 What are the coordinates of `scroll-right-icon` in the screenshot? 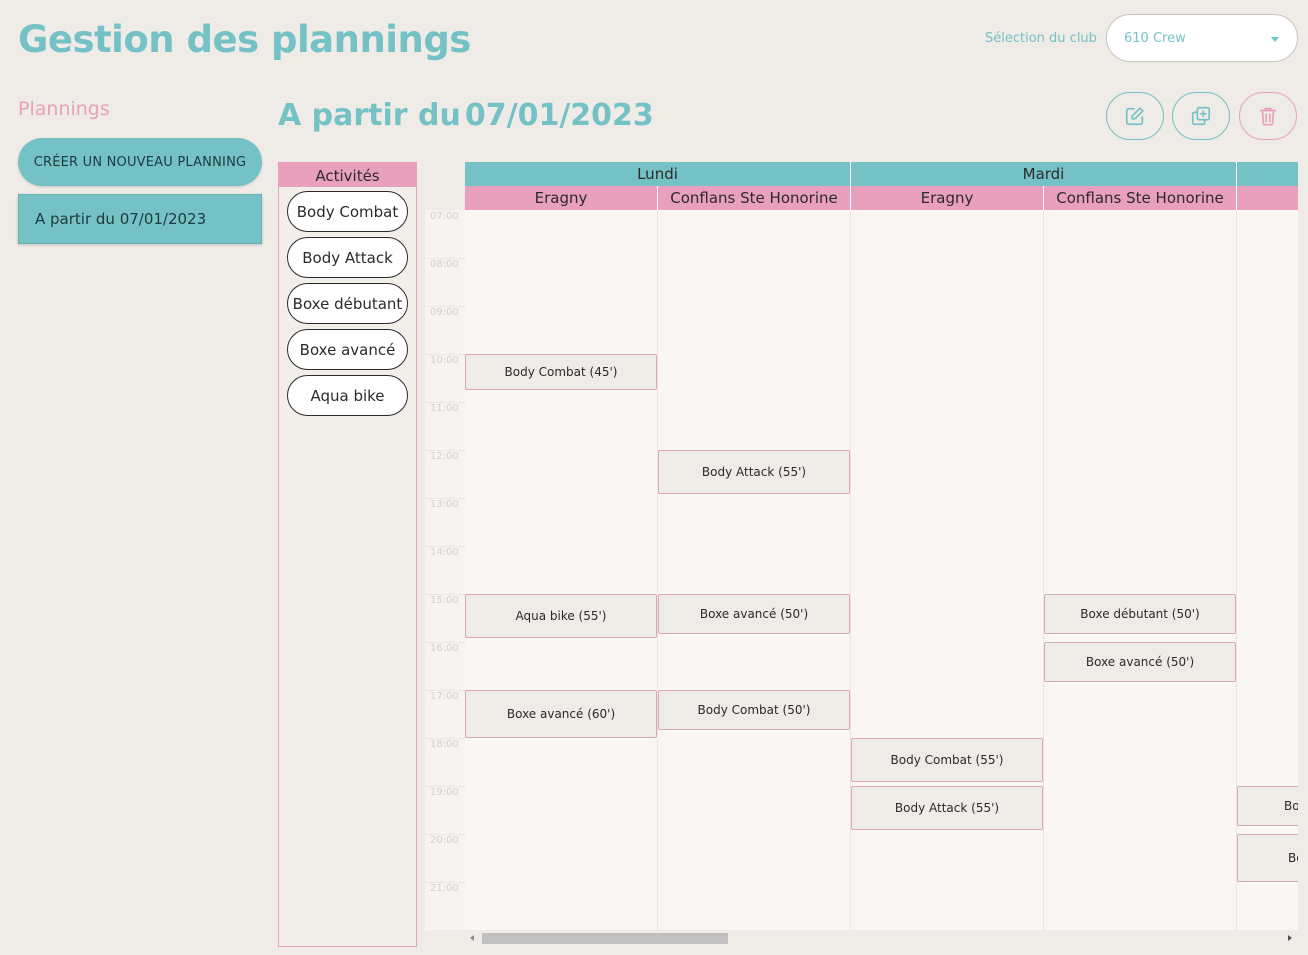 It's located at (1290, 938).